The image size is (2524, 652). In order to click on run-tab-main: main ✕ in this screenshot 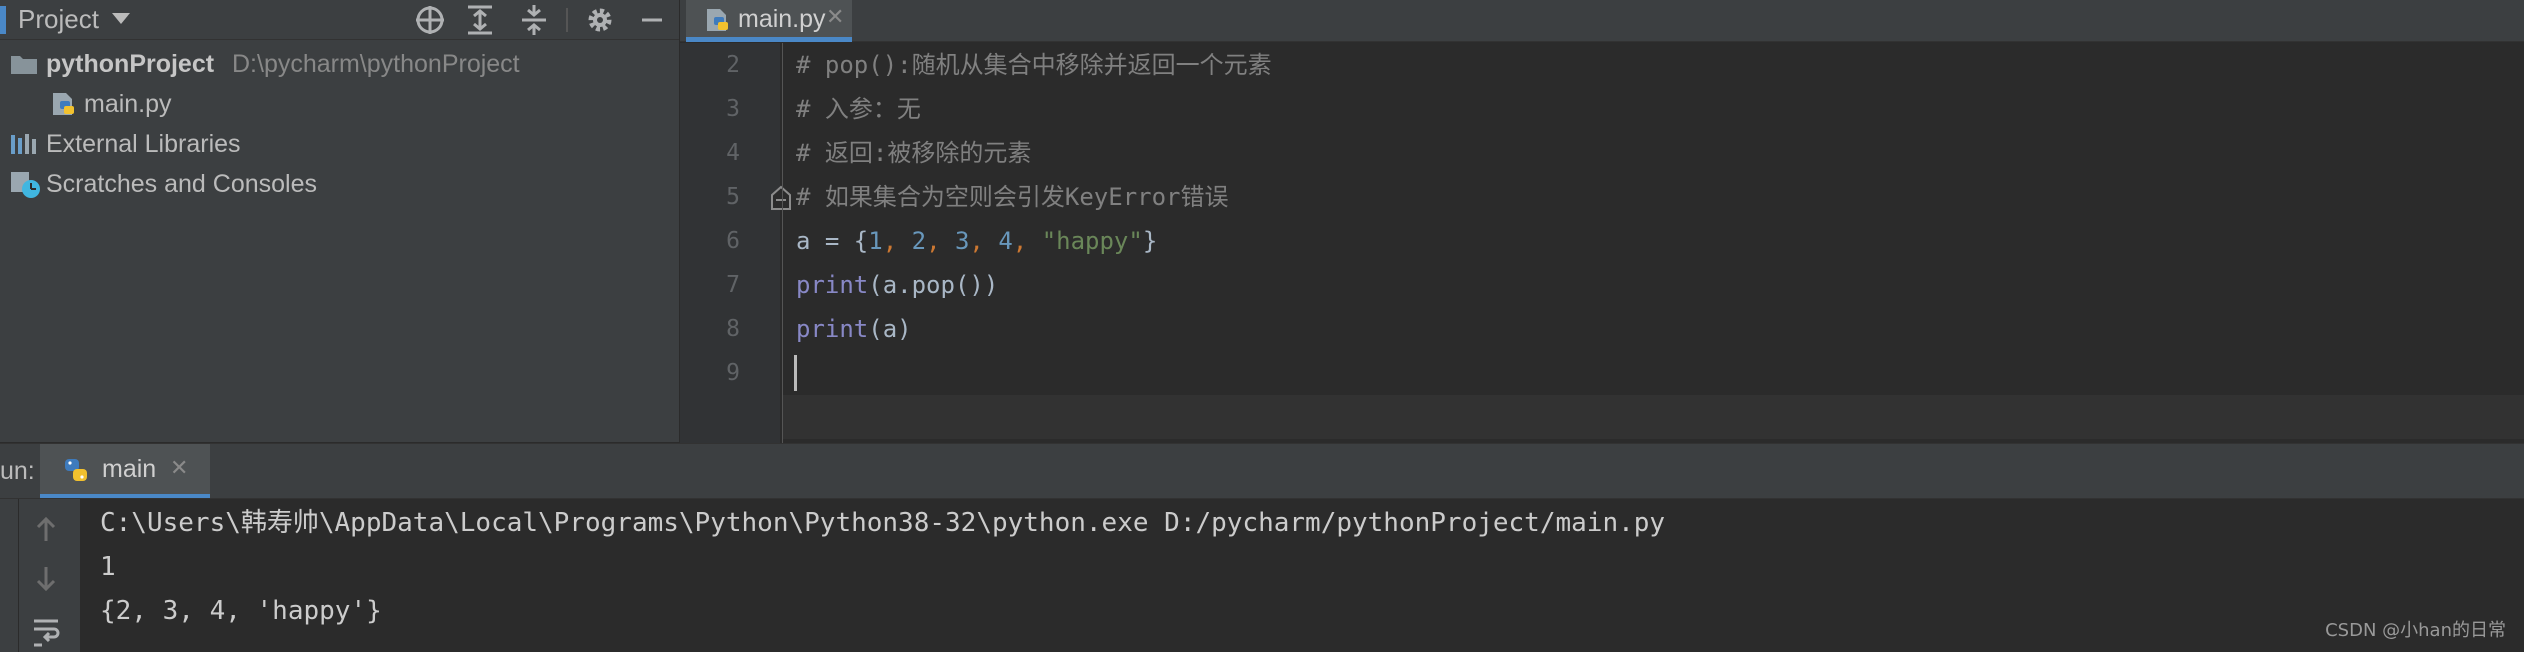, I will do `click(125, 471)`.